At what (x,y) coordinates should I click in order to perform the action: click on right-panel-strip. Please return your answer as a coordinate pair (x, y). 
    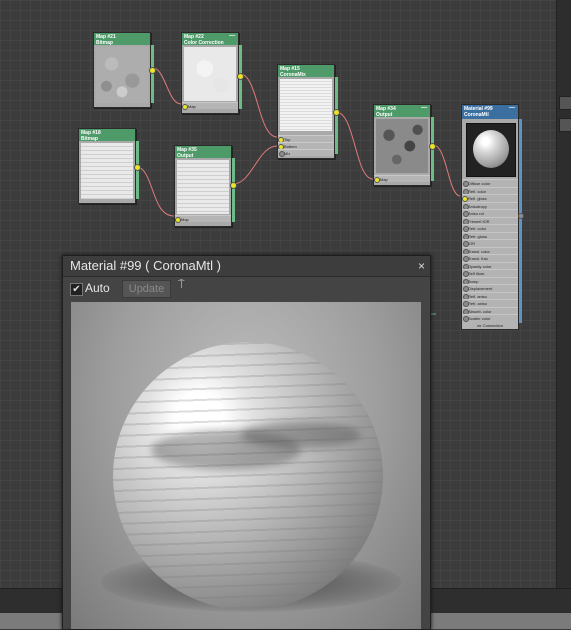
    Looking at the image, I should click on (563, 294).